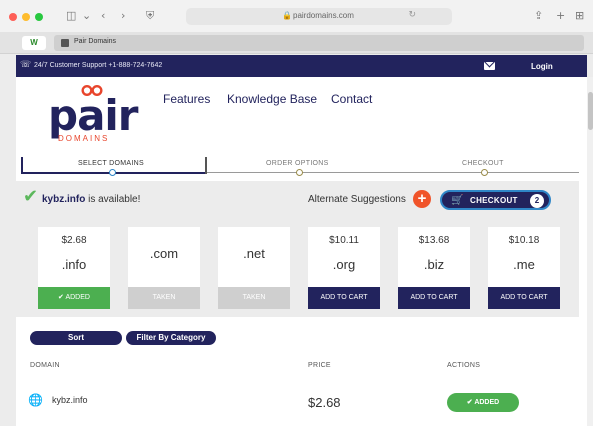 The image size is (593, 426). I want to click on progress-start-marker, so click(22, 165).